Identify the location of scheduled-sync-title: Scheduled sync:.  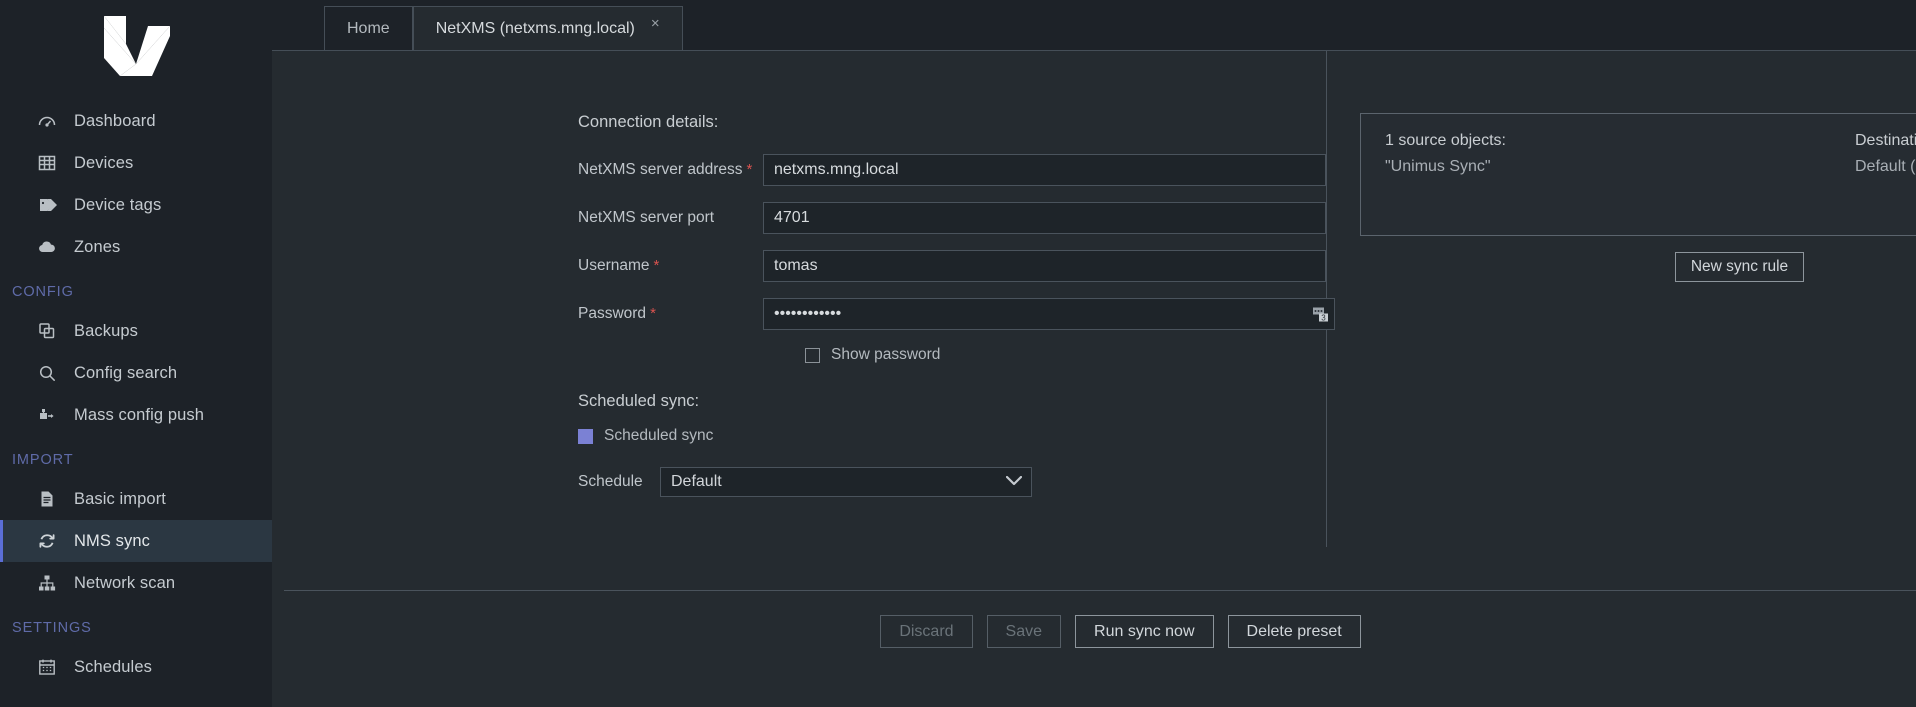
(639, 401).